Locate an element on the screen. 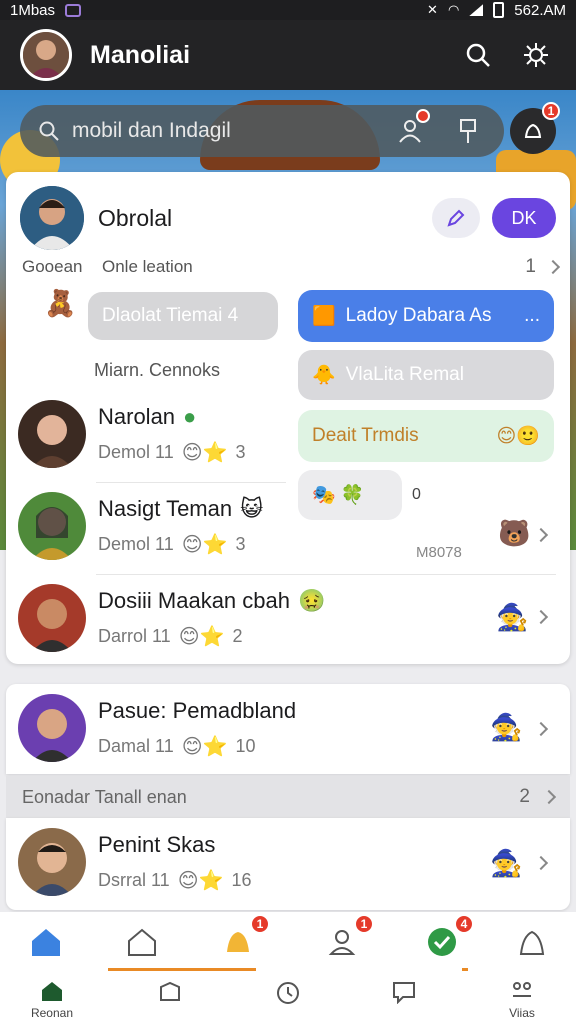 The height and width of the screenshot is (1024, 576). home-filled-icon is located at coordinates (52, 991).